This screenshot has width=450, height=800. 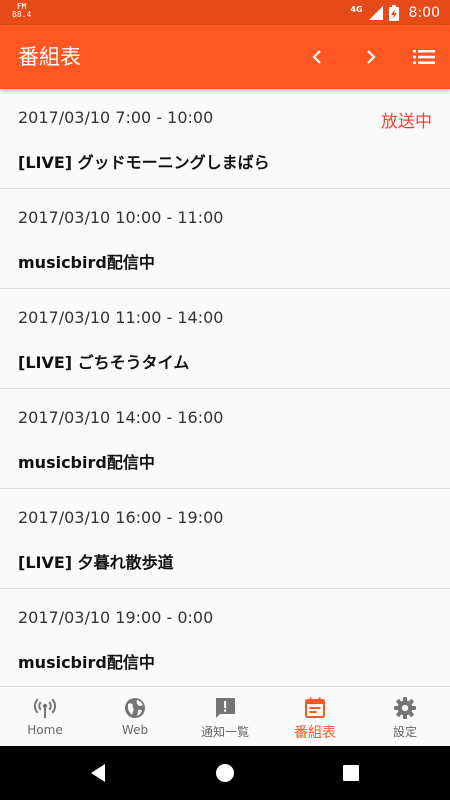 What do you see at coordinates (225, 708) in the screenshot?
I see `notification-icon` at bounding box center [225, 708].